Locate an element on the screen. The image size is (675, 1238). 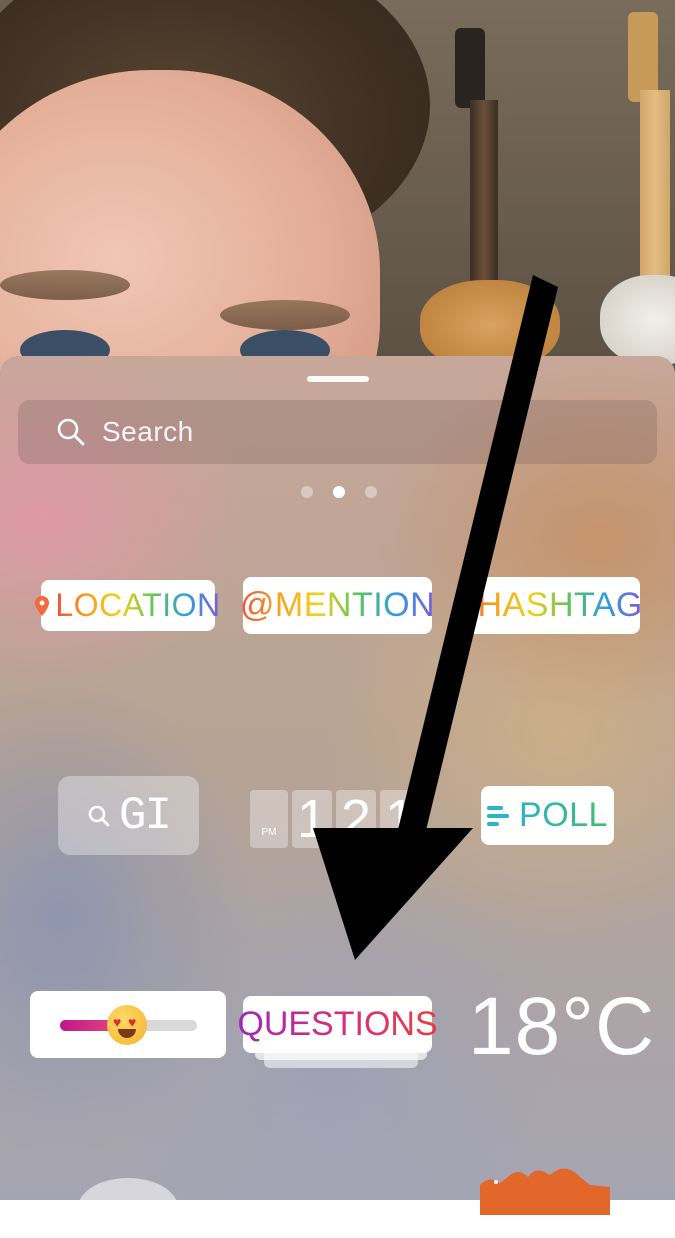
questions-sticker: QUESTIONS is located at coordinates (337, 1024).